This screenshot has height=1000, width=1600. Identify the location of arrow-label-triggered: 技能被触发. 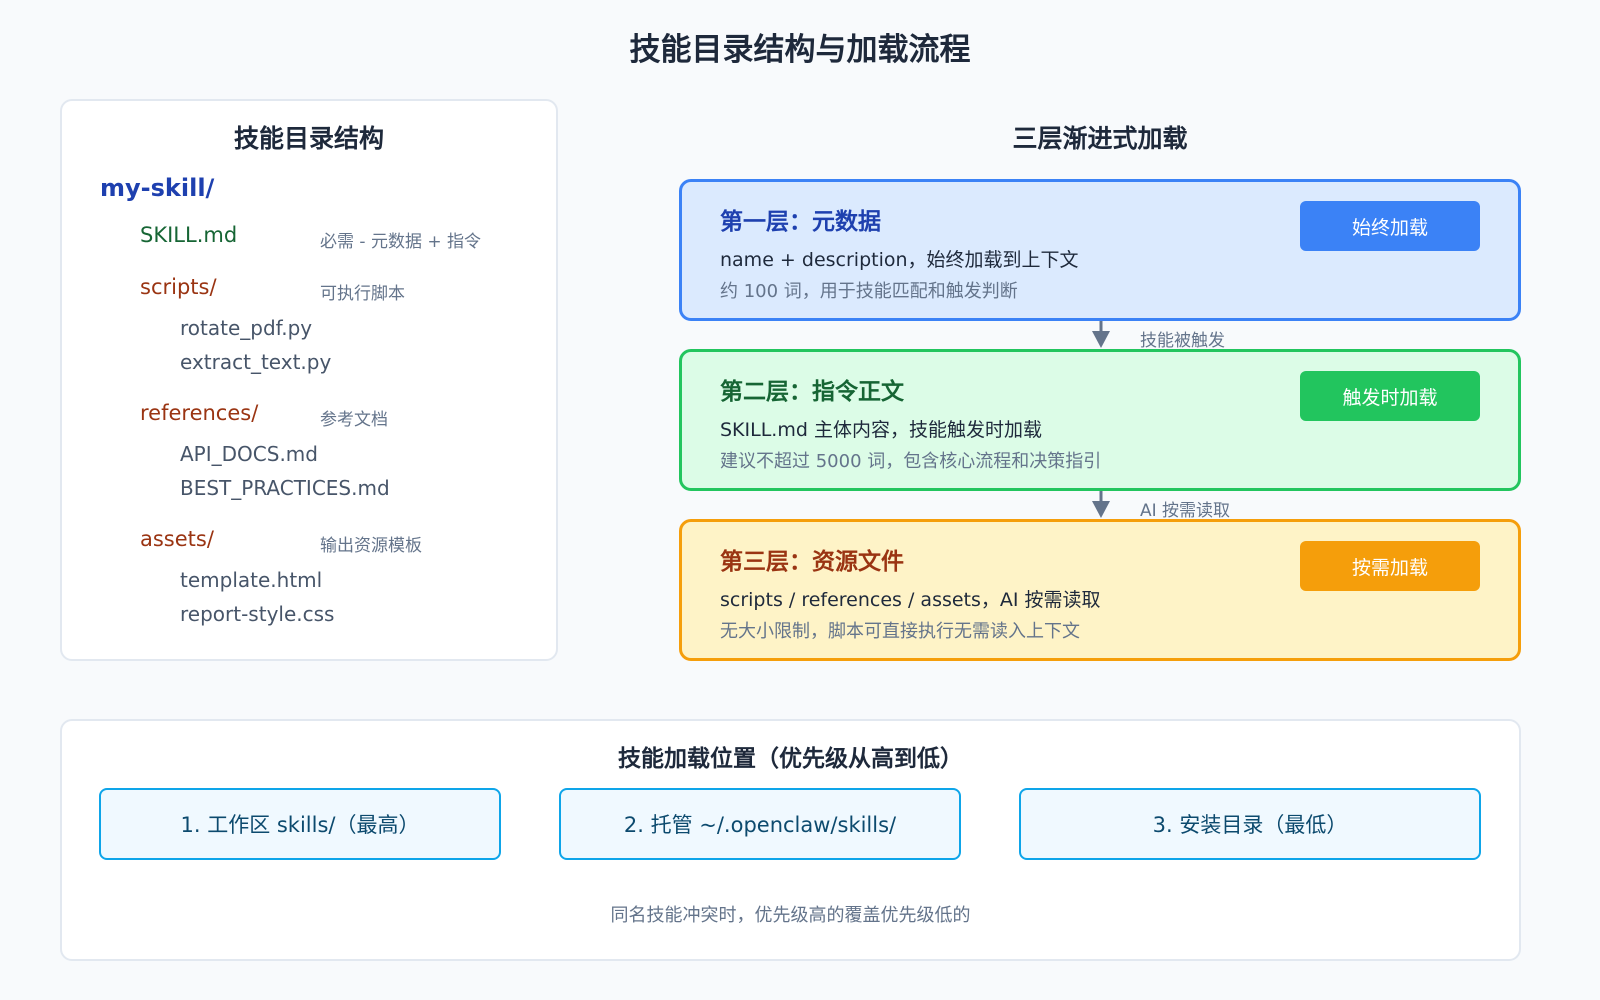
(1182, 341).